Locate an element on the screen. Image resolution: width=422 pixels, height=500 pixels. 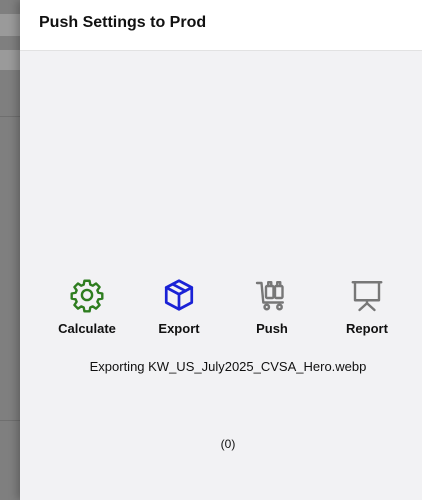
action-bar: Calculate Export Push Report is located at coordinates (227, 309).